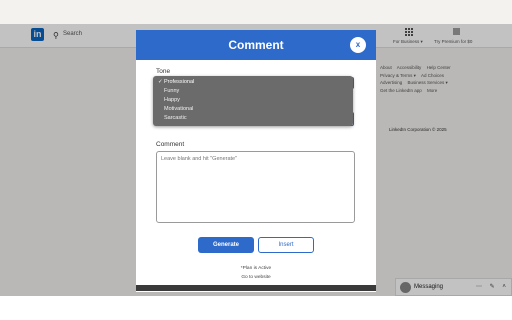 This screenshot has width=512, height=320. Describe the element at coordinates (253, 91) in the screenshot. I see `tone-option-funny: Funny` at that location.